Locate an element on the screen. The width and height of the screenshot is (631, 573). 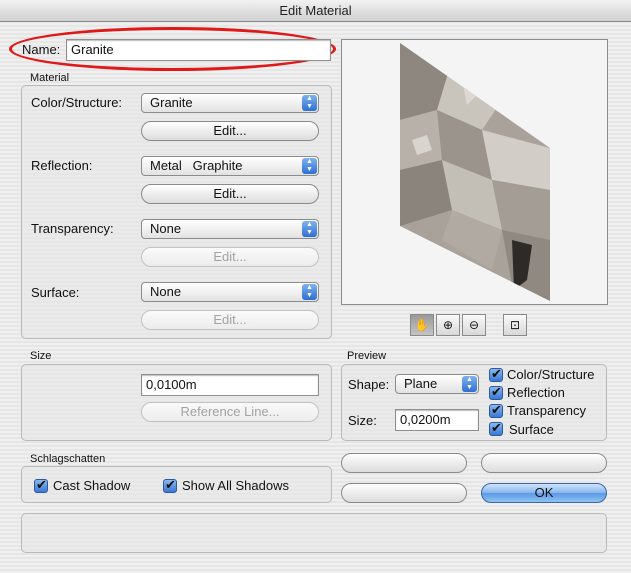
color-structure-label: Color/Structure: is located at coordinates (77, 102).